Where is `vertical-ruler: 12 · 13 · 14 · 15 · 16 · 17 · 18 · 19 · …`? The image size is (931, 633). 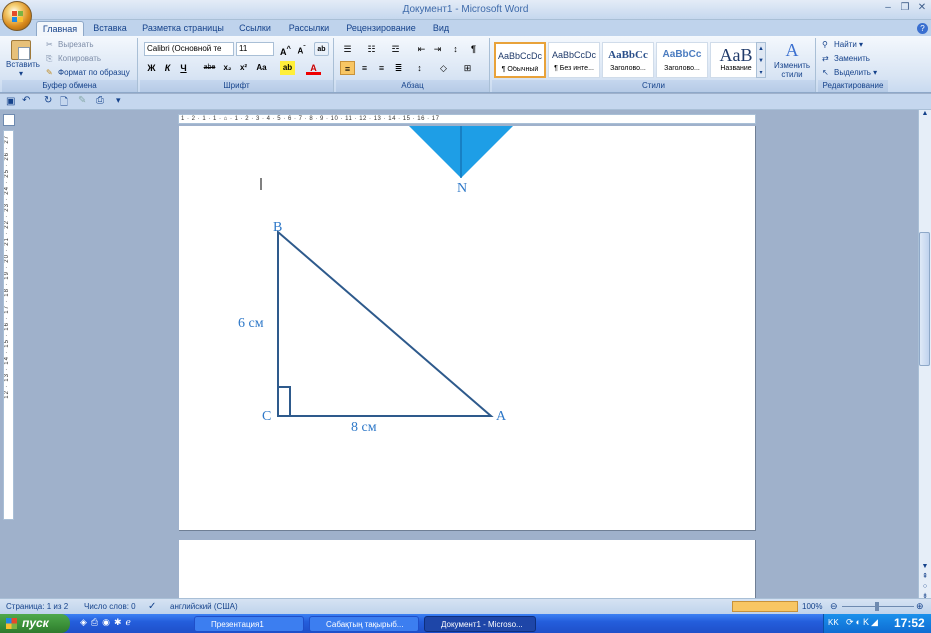
vertical-ruler: 12 · 13 · 14 · 15 · 16 · 17 · 18 · 19 · … is located at coordinates (8, 325).